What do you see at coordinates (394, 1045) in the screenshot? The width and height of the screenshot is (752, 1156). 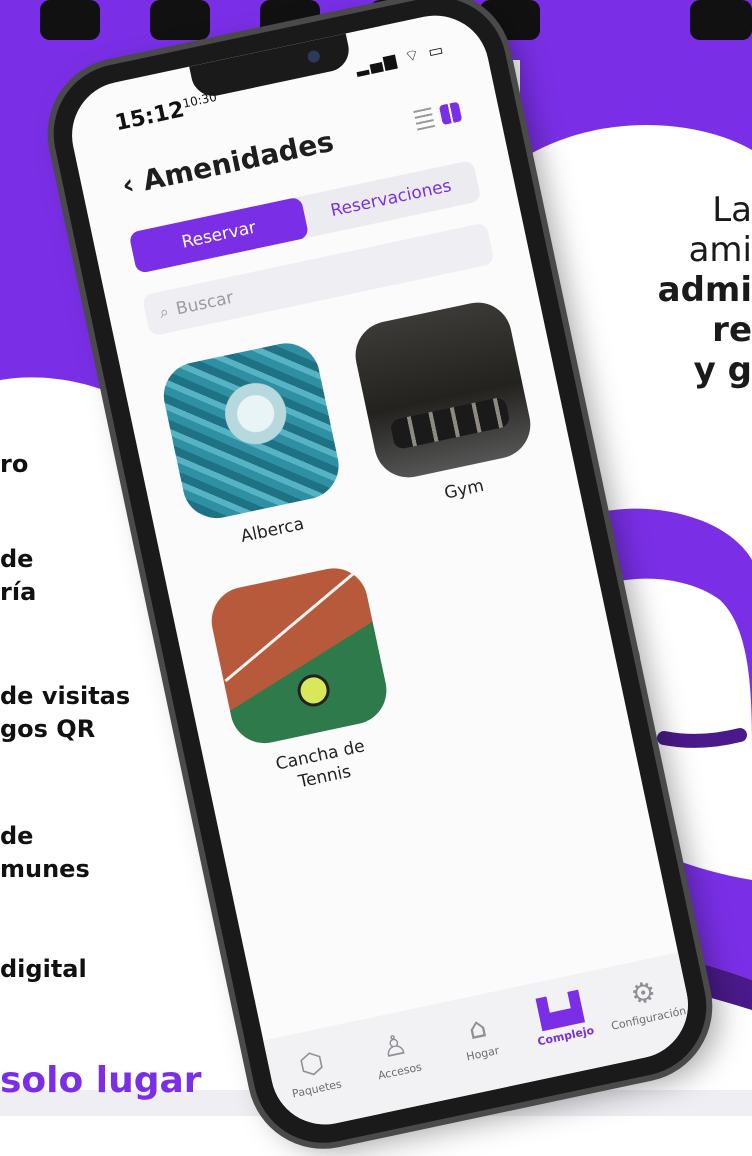 I see `user-key-icon: ♙` at bounding box center [394, 1045].